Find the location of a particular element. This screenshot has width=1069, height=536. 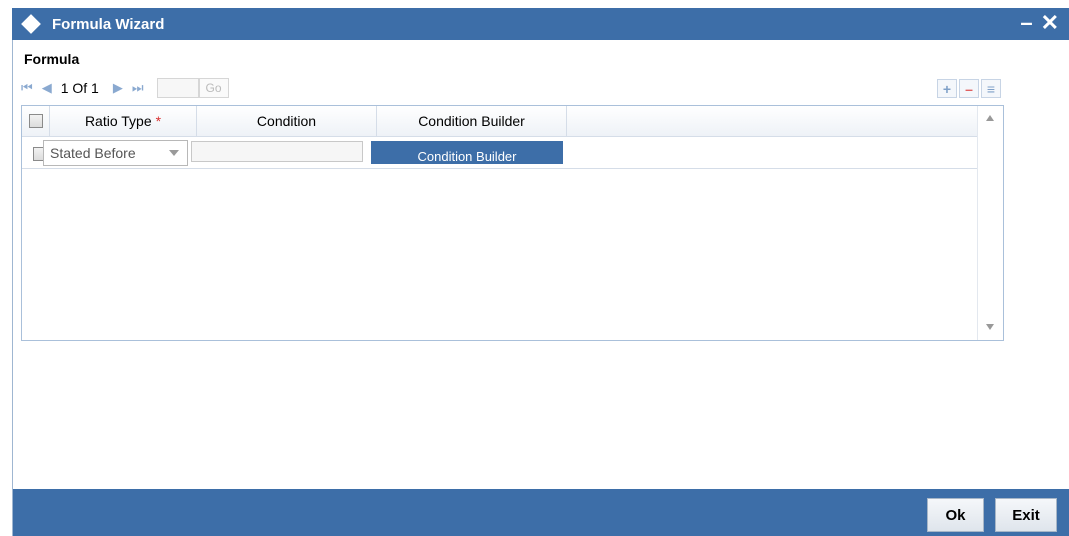

column-header-condition: Condition is located at coordinates (287, 121).